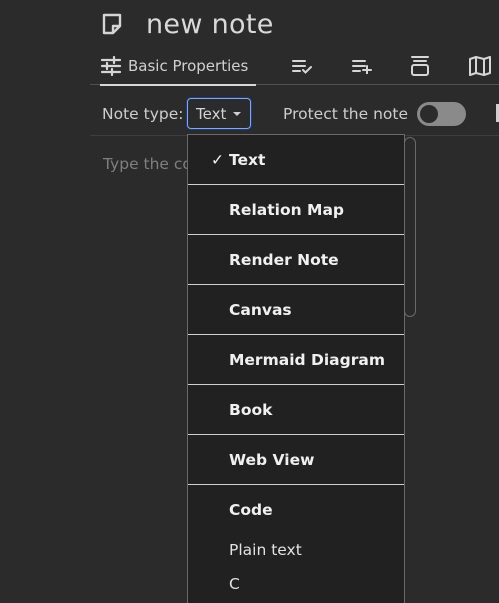 The width and height of the screenshot is (499, 603). Describe the element at coordinates (251, 510) in the screenshot. I see `dropdown-group-code: Code` at that location.